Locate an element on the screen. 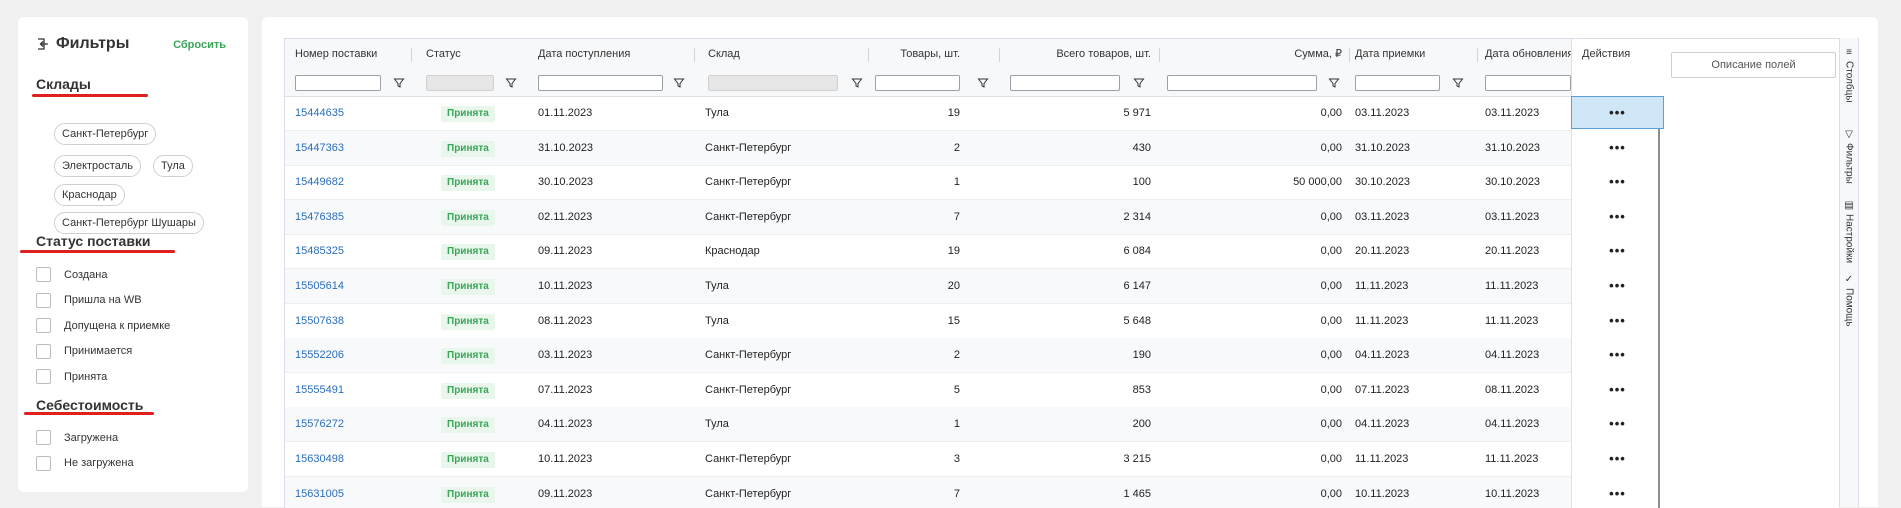 The width and height of the screenshot is (1901, 508). supply-number-link: 15507638 is located at coordinates (319, 321).